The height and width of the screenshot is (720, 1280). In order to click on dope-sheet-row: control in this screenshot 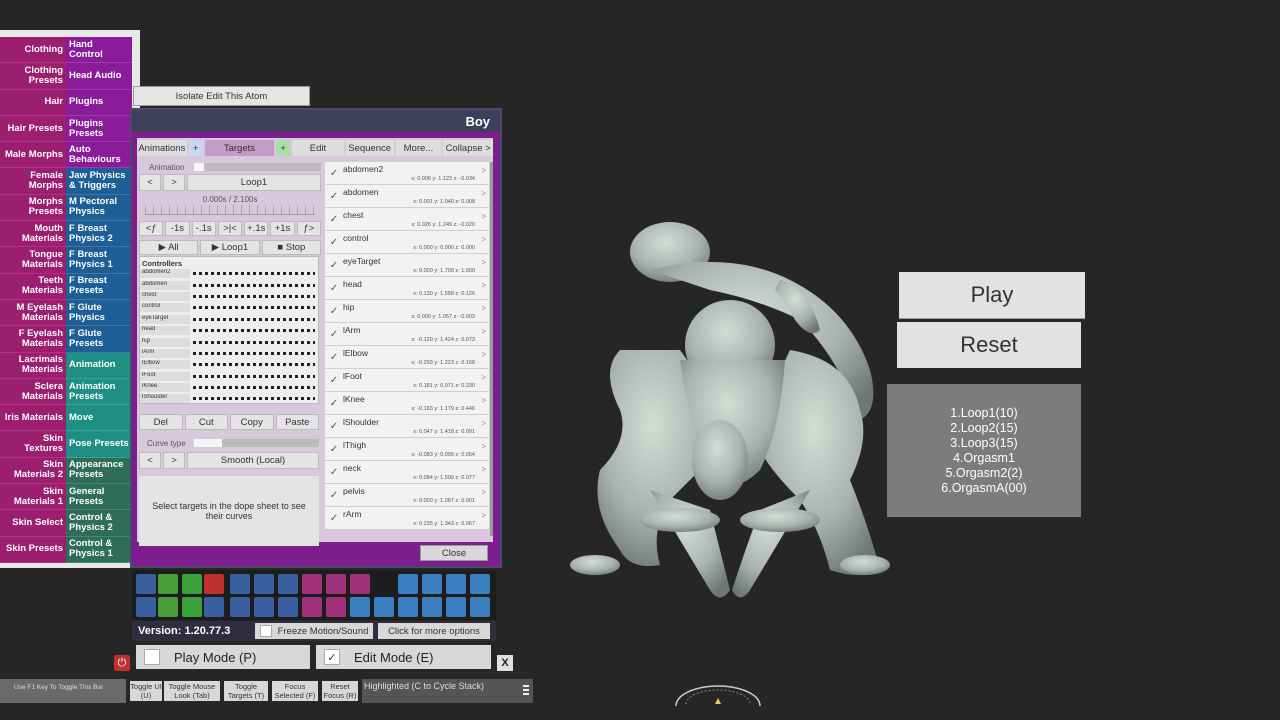, I will do `click(229, 307)`.